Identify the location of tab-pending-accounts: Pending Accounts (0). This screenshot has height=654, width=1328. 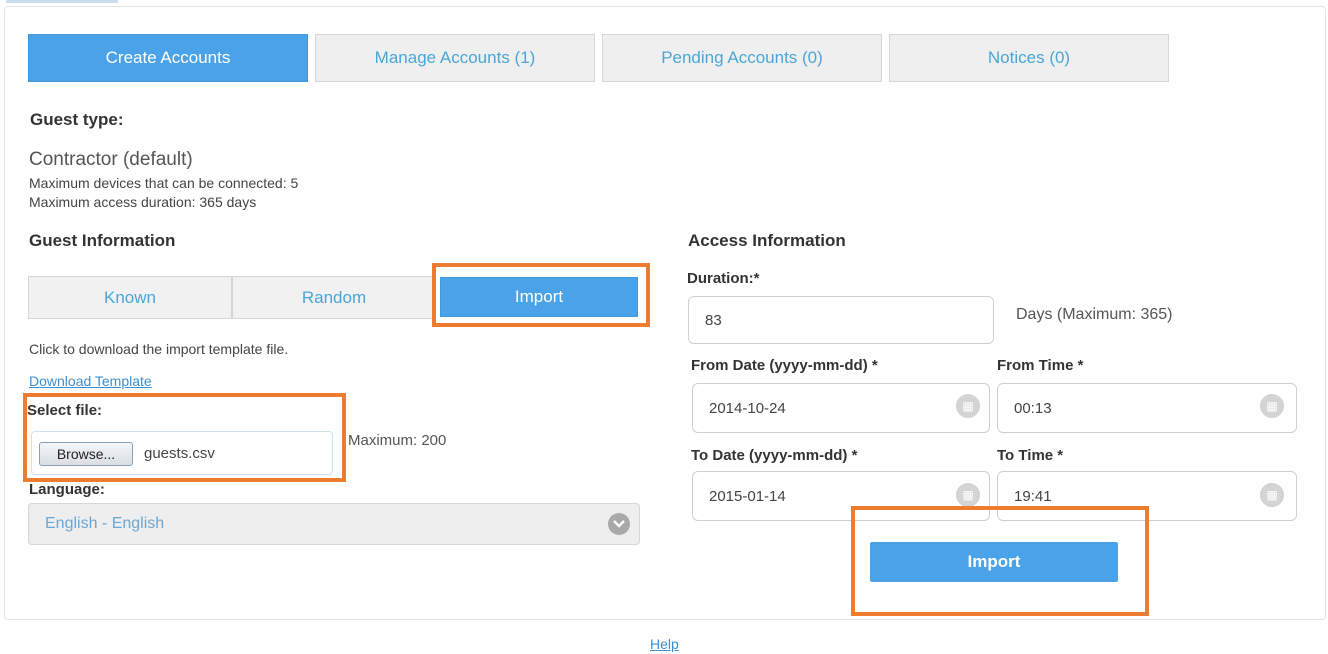
(742, 58).